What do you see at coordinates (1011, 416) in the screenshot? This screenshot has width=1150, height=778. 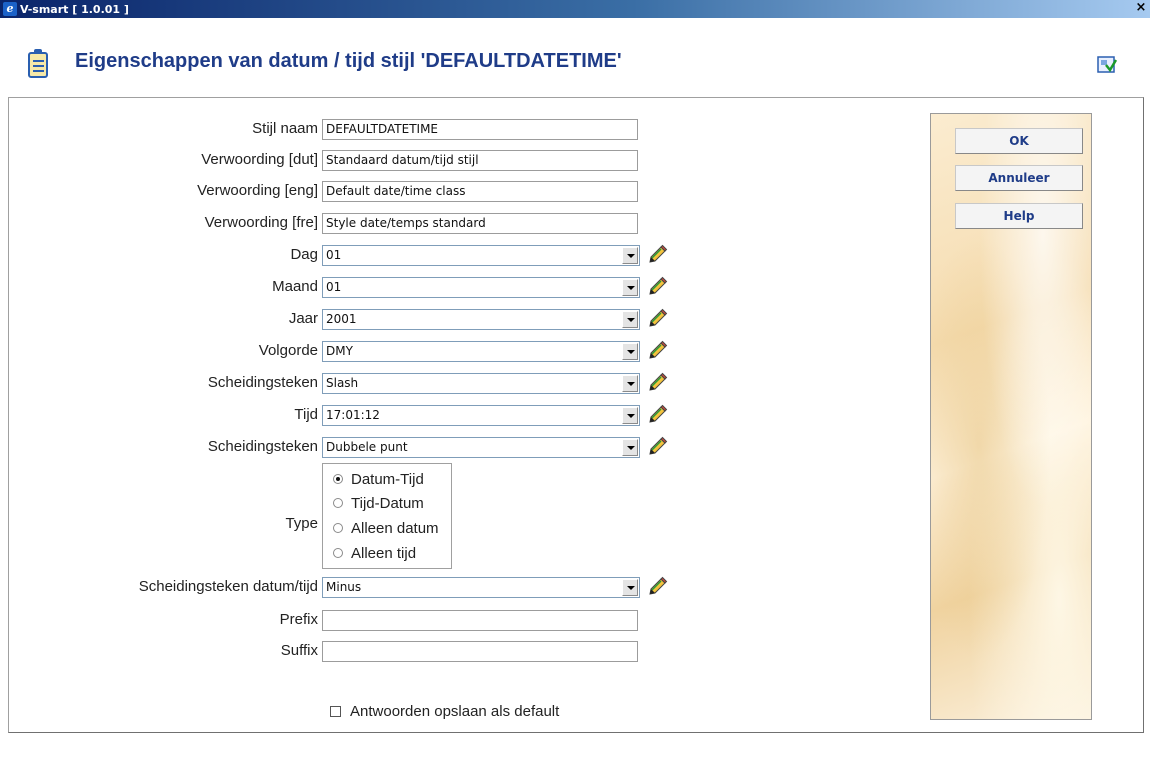 I see `button-panel: OK Annuleer Help` at bounding box center [1011, 416].